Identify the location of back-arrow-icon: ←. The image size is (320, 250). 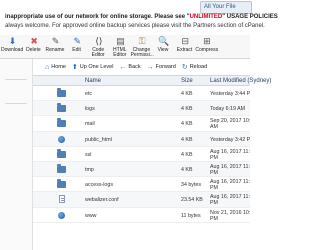
(123, 67).